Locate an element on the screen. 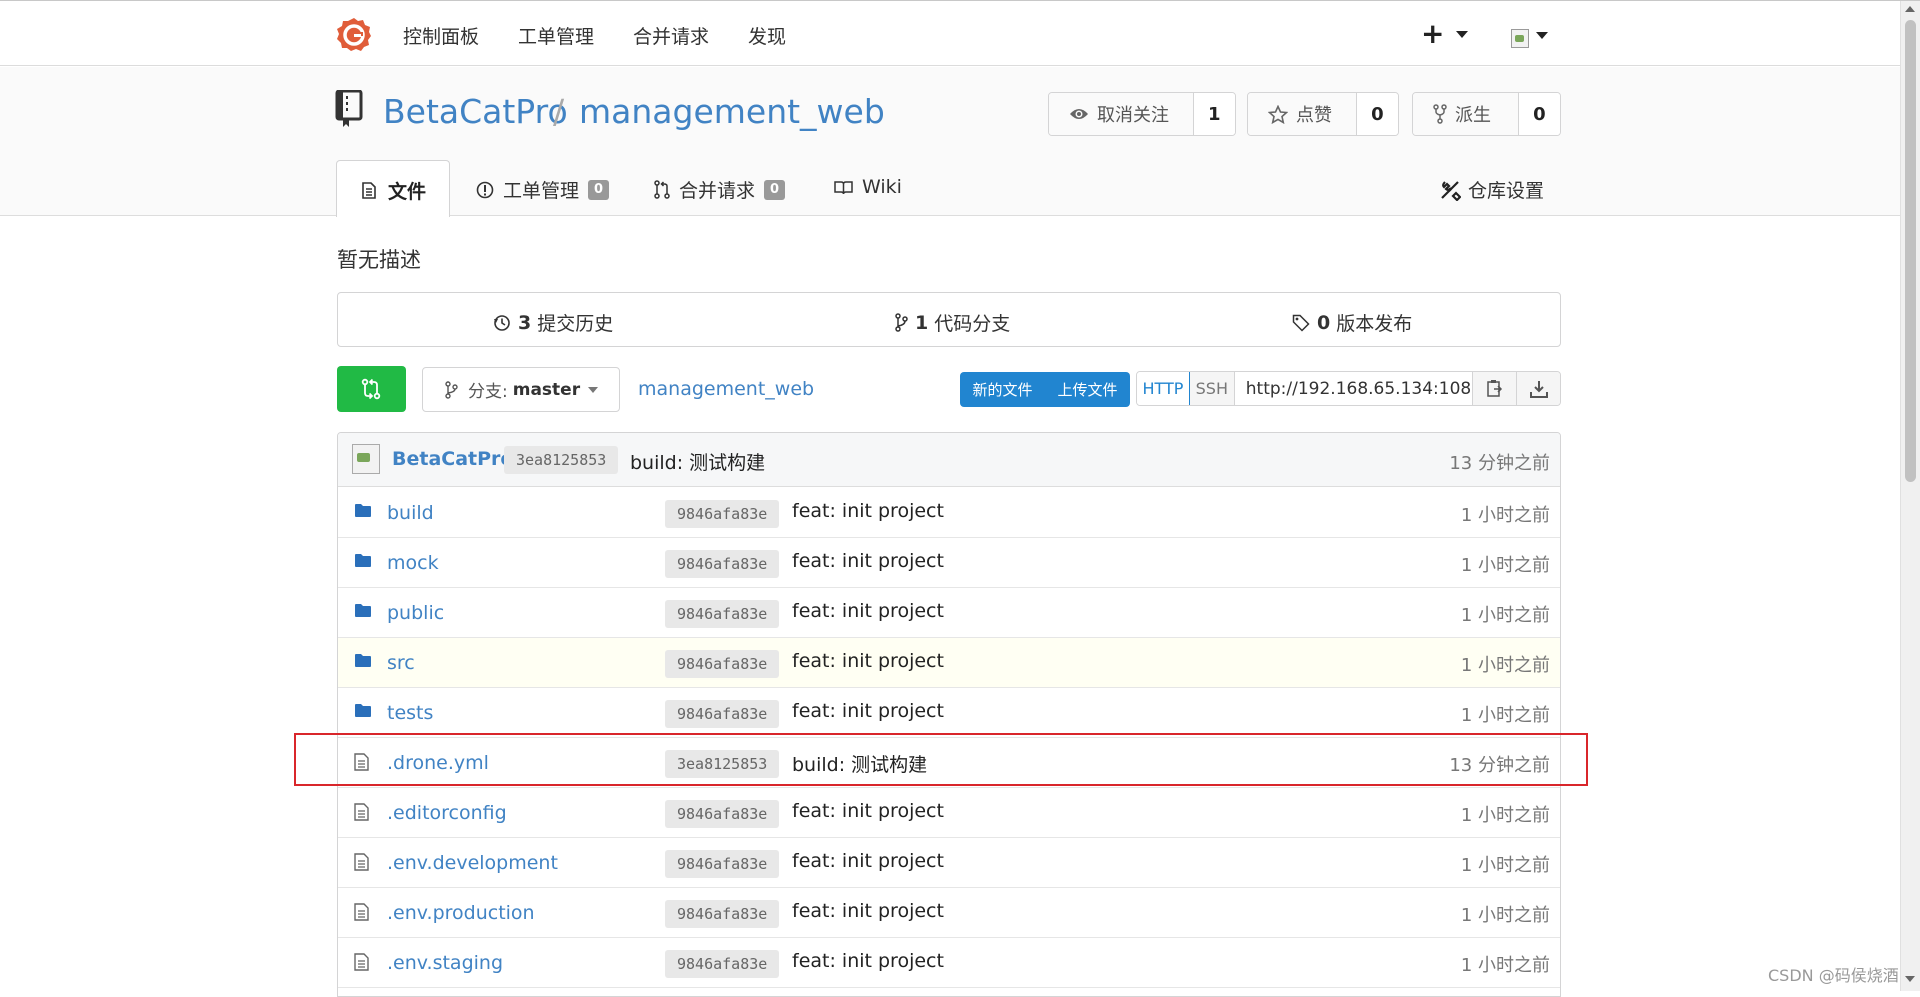 This screenshot has height=997, width=1920. file-icon is located at coordinates (361, 964).